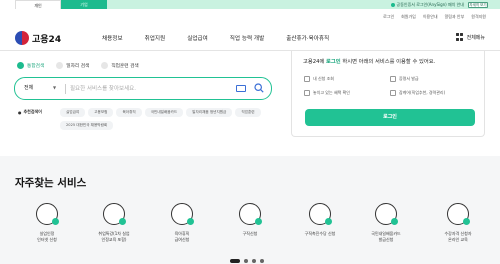  What do you see at coordinates (47, 39) in the screenshot?
I see `brand-name: 고용24` at bounding box center [47, 39].